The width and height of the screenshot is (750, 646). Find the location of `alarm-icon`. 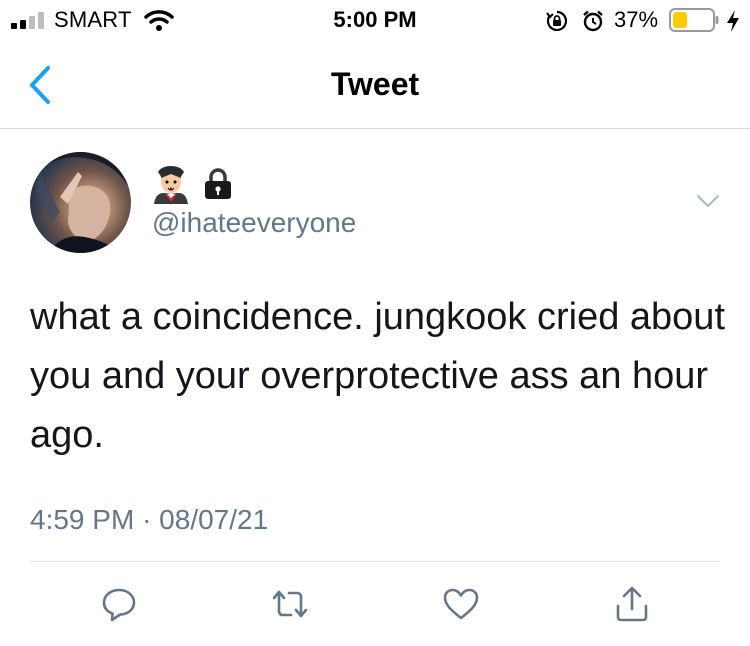

alarm-icon is located at coordinates (593, 21).